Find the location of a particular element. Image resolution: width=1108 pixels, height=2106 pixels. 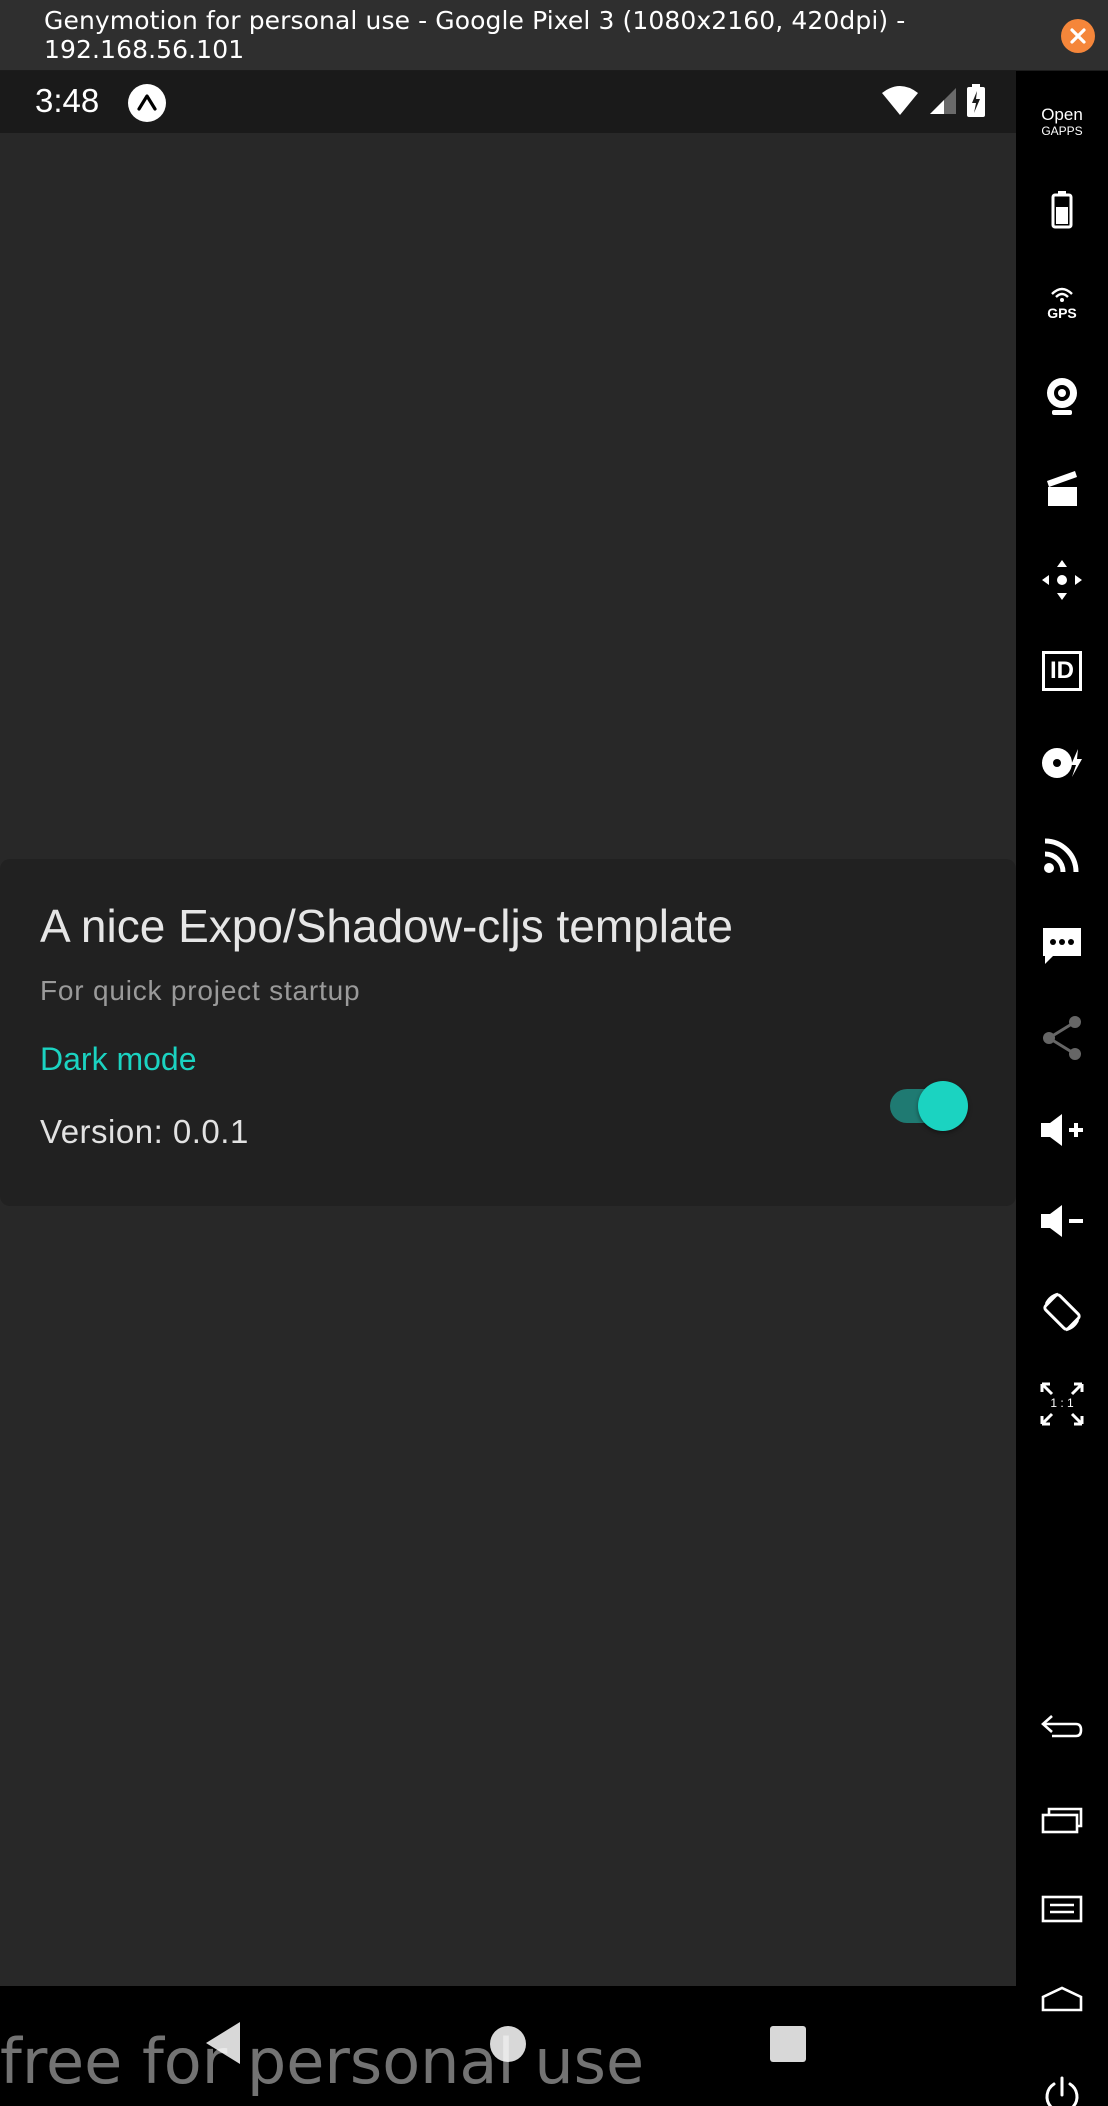

rotate-icon is located at coordinates (1062, 1312).